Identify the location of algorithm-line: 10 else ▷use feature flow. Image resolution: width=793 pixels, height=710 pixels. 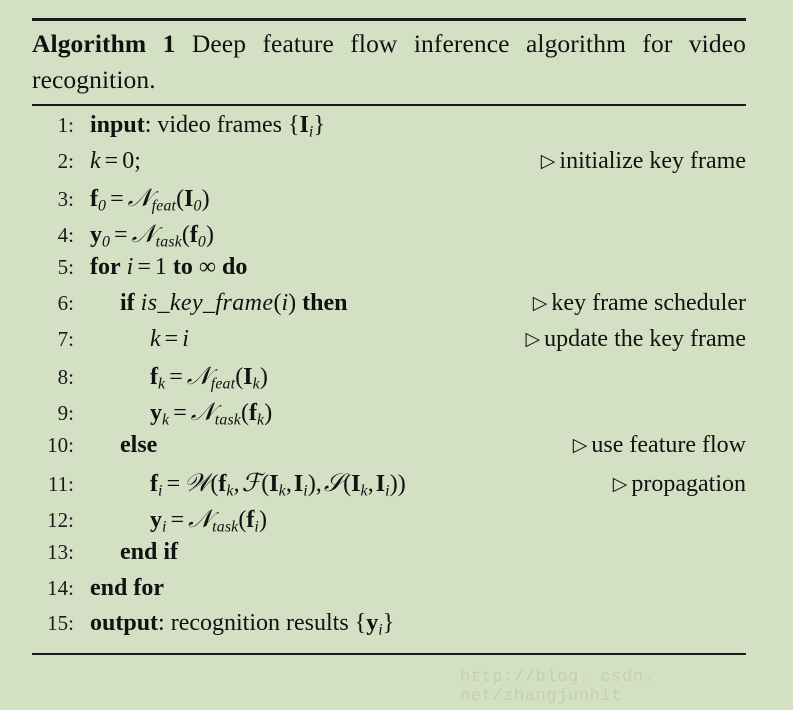
(389, 450).